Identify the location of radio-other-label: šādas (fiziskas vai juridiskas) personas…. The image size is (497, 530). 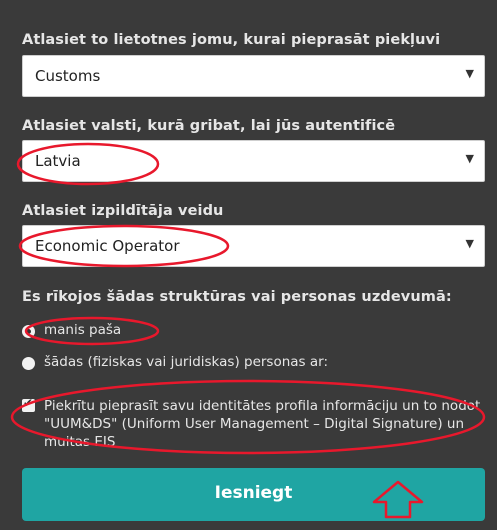
(186, 362).